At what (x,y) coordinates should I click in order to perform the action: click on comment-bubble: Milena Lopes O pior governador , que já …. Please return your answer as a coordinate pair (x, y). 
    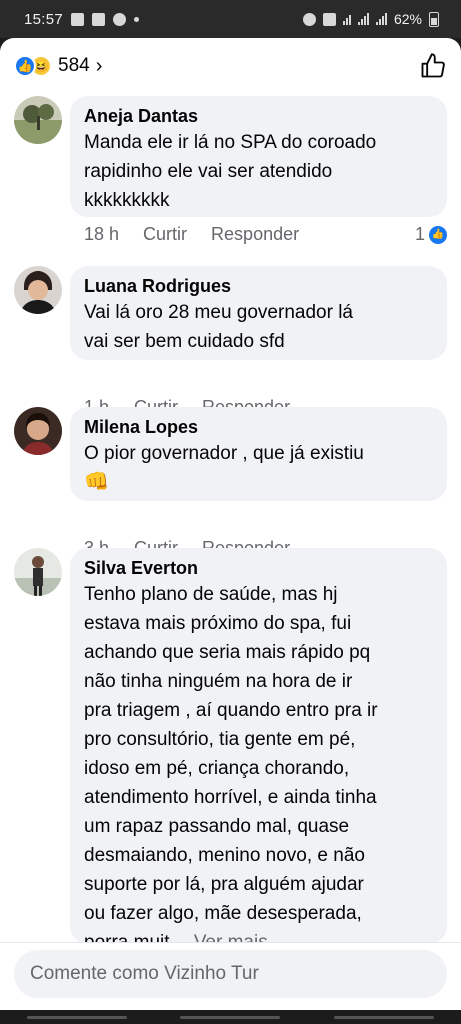
    Looking at the image, I should click on (258, 454).